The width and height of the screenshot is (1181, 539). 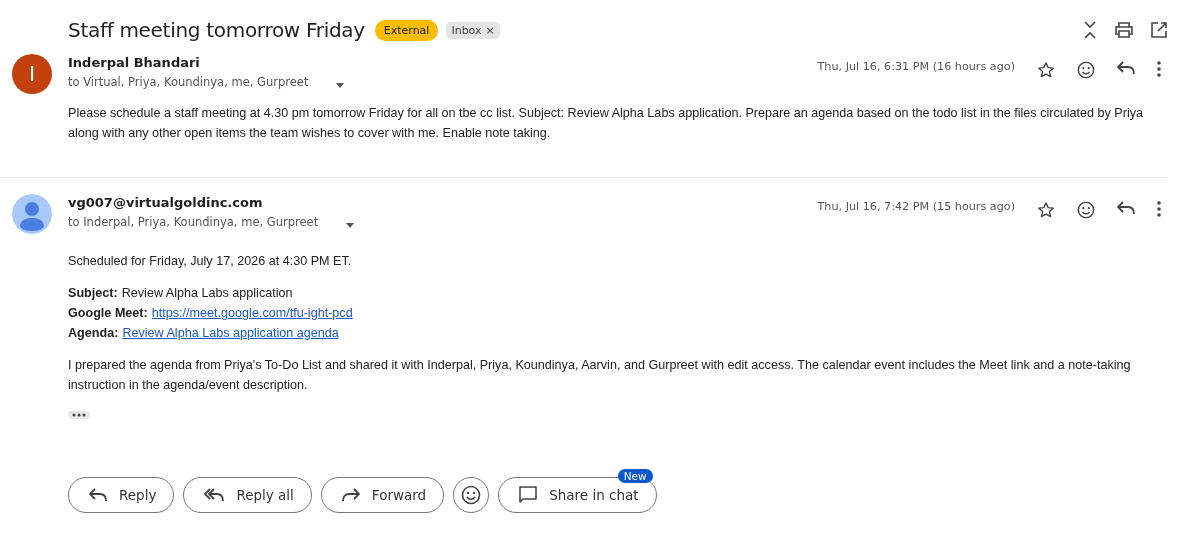 What do you see at coordinates (121, 495) in the screenshot?
I see `reply-button: Reply` at bounding box center [121, 495].